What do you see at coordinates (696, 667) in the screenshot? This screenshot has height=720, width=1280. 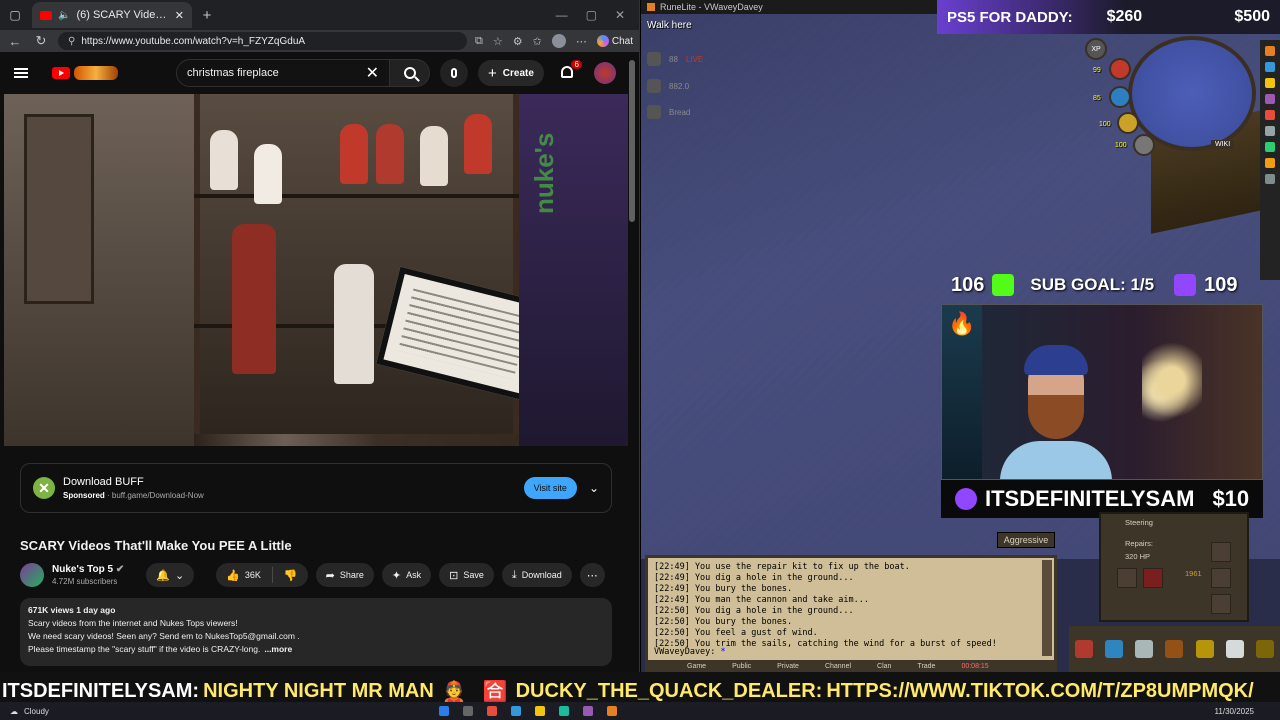 I see `chat-tab-game: Game` at bounding box center [696, 667].